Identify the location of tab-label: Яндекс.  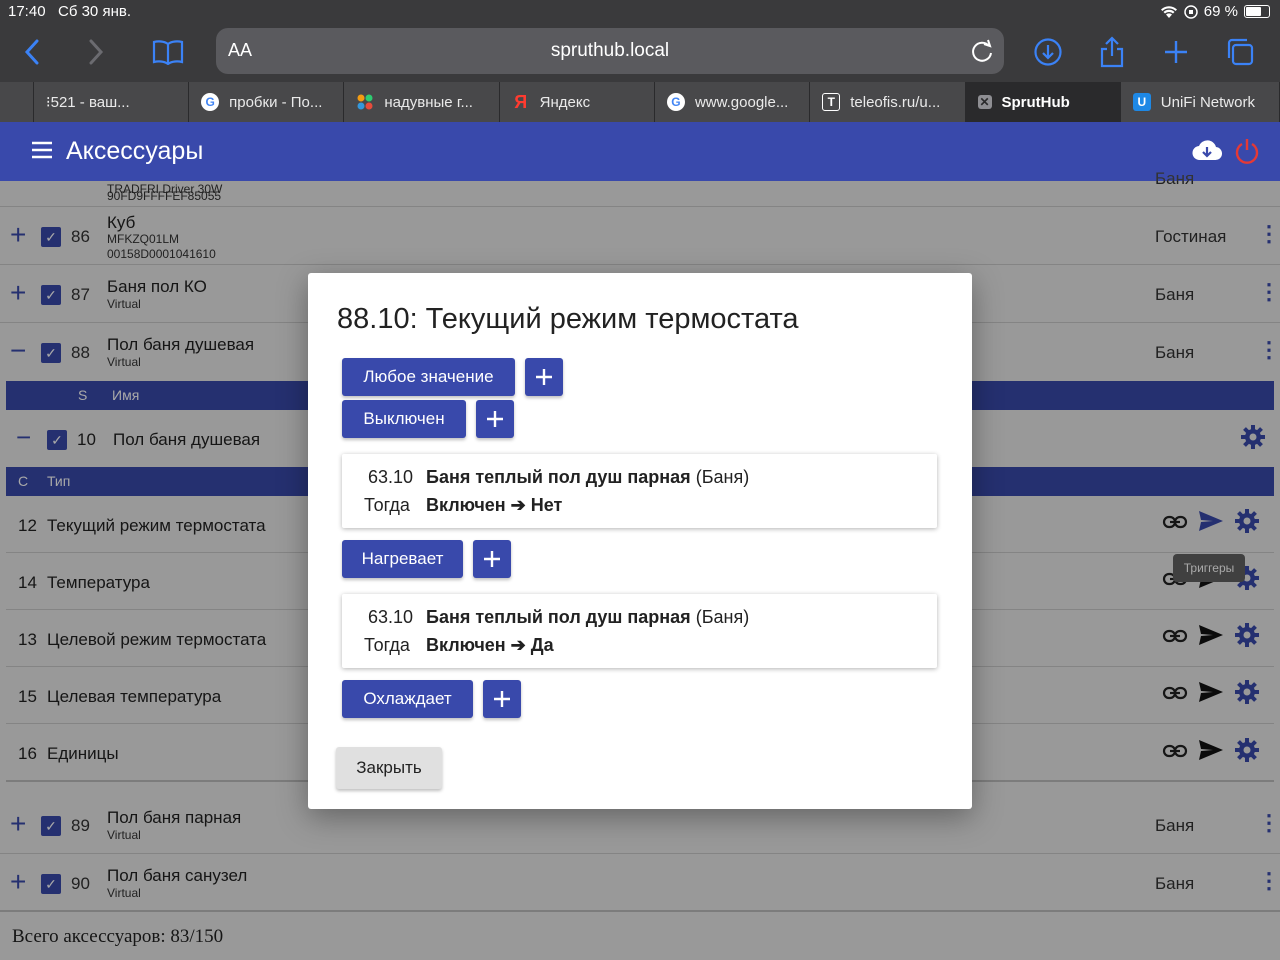
(565, 102).